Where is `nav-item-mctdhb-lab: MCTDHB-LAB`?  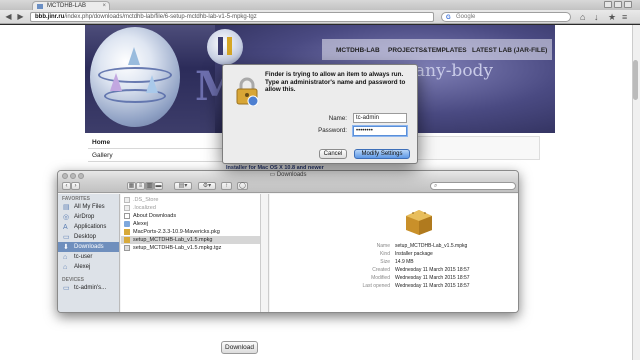 nav-item-mctdhb-lab: MCTDHB-LAB is located at coordinates (358, 50).